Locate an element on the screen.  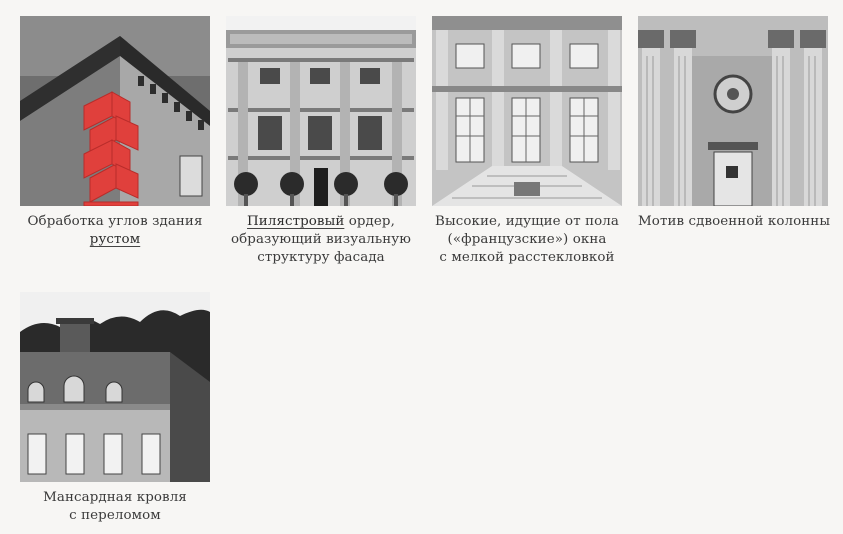
caption-text: («французские») окна is located at coordinates (527, 239).